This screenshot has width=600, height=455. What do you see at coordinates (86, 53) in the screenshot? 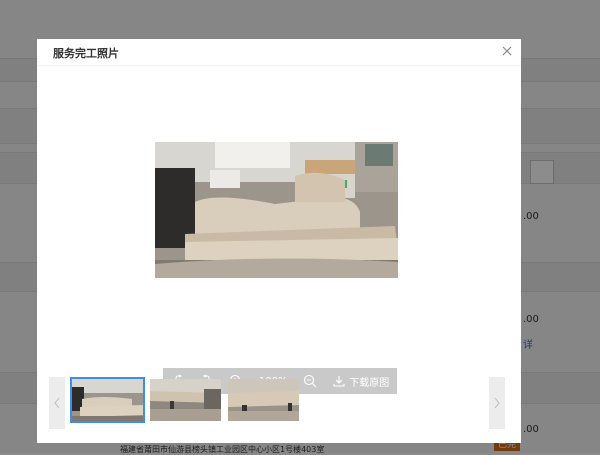
I see `modal-title: 服务完工照片` at bounding box center [86, 53].